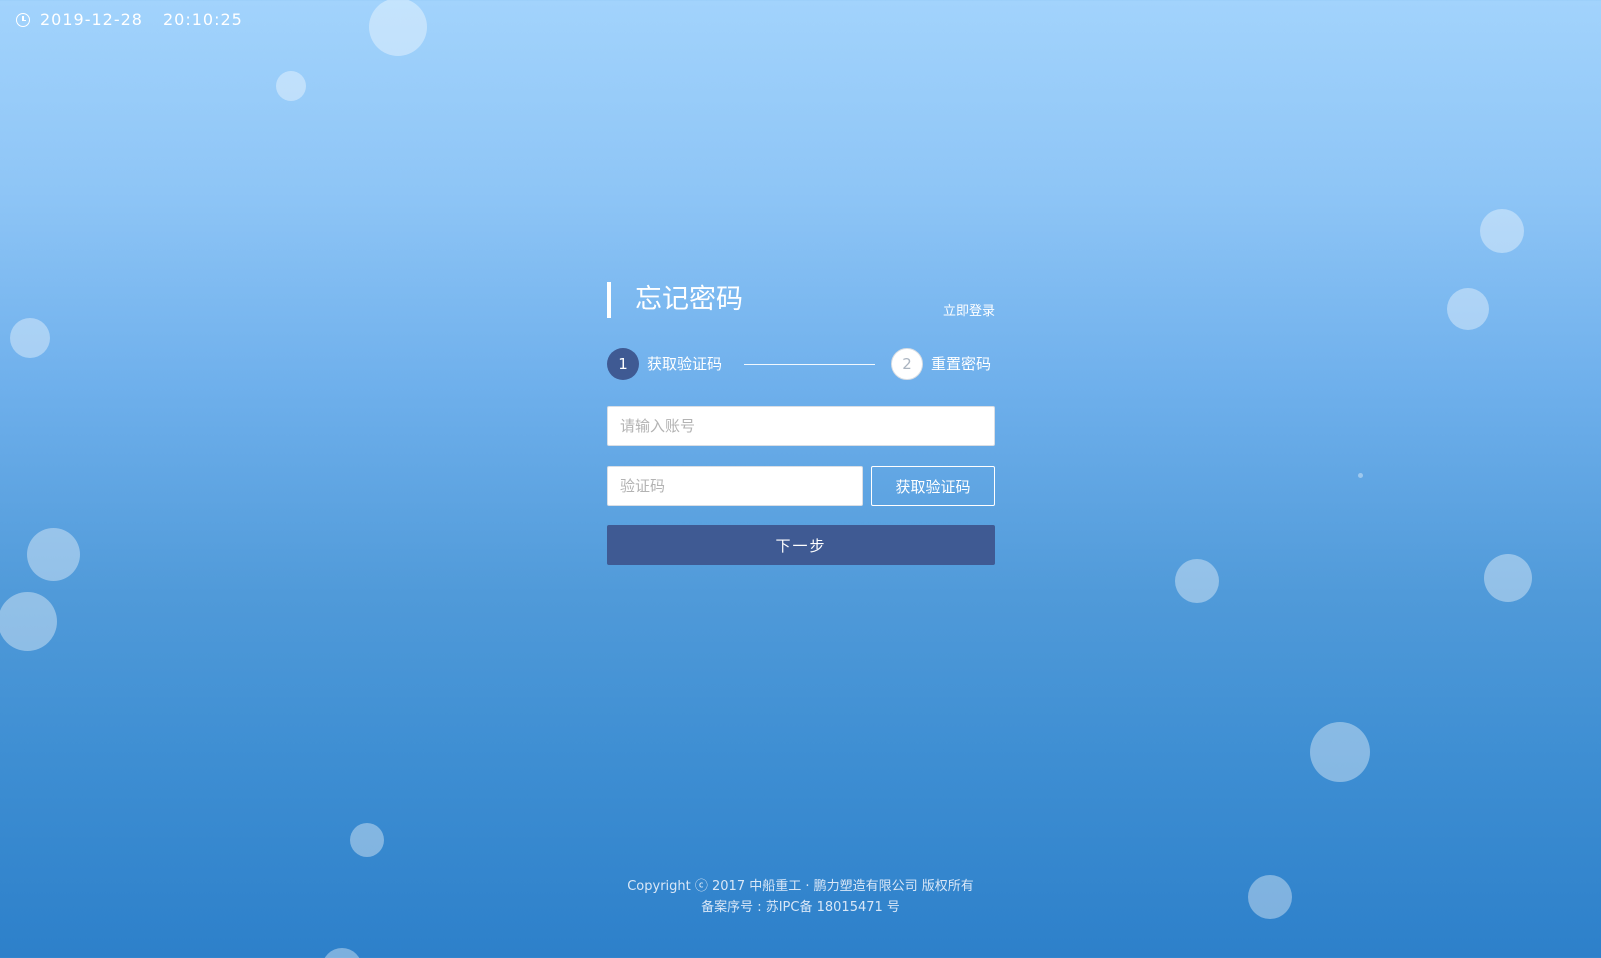 This screenshot has height=958, width=1601. What do you see at coordinates (623, 364) in the screenshot?
I see `step-1-circle: 1` at bounding box center [623, 364].